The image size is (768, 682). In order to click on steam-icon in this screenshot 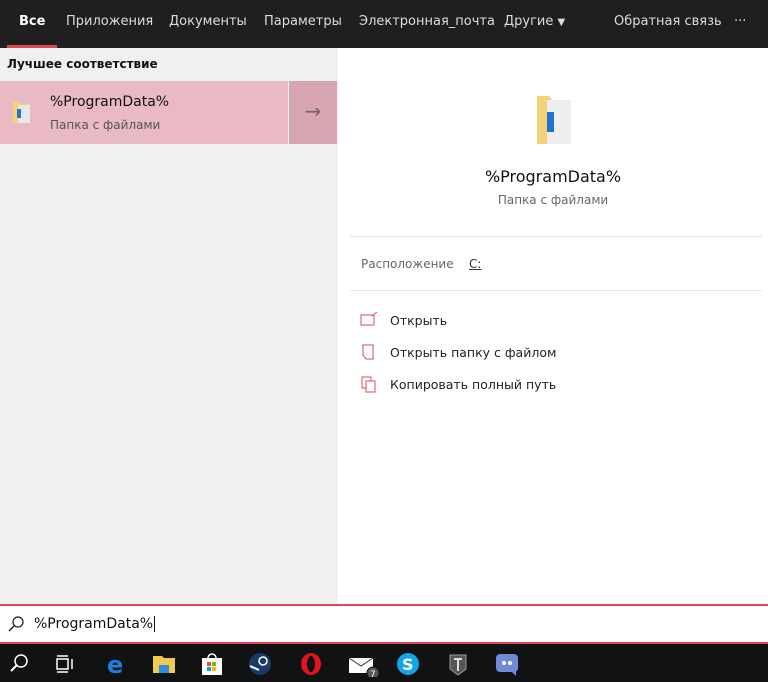, I will do `click(260, 664)`.